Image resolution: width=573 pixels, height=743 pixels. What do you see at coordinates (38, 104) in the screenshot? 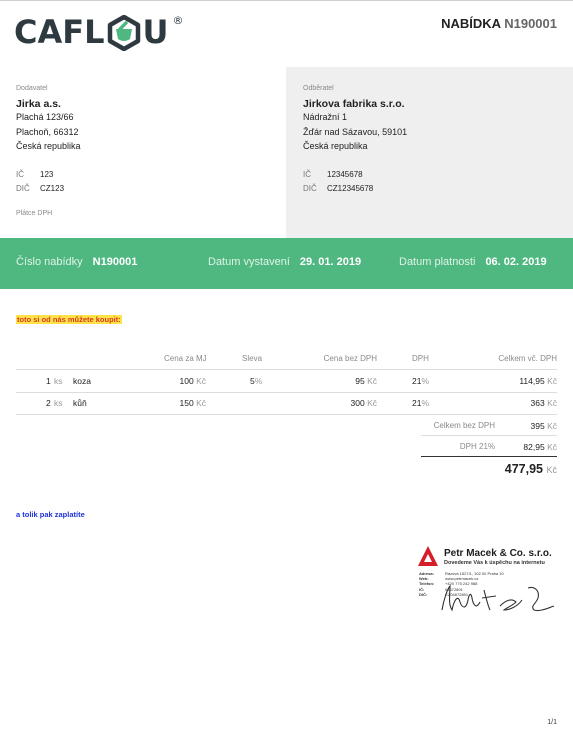
I see `supplier-name: Jirka a.s.` at bounding box center [38, 104].